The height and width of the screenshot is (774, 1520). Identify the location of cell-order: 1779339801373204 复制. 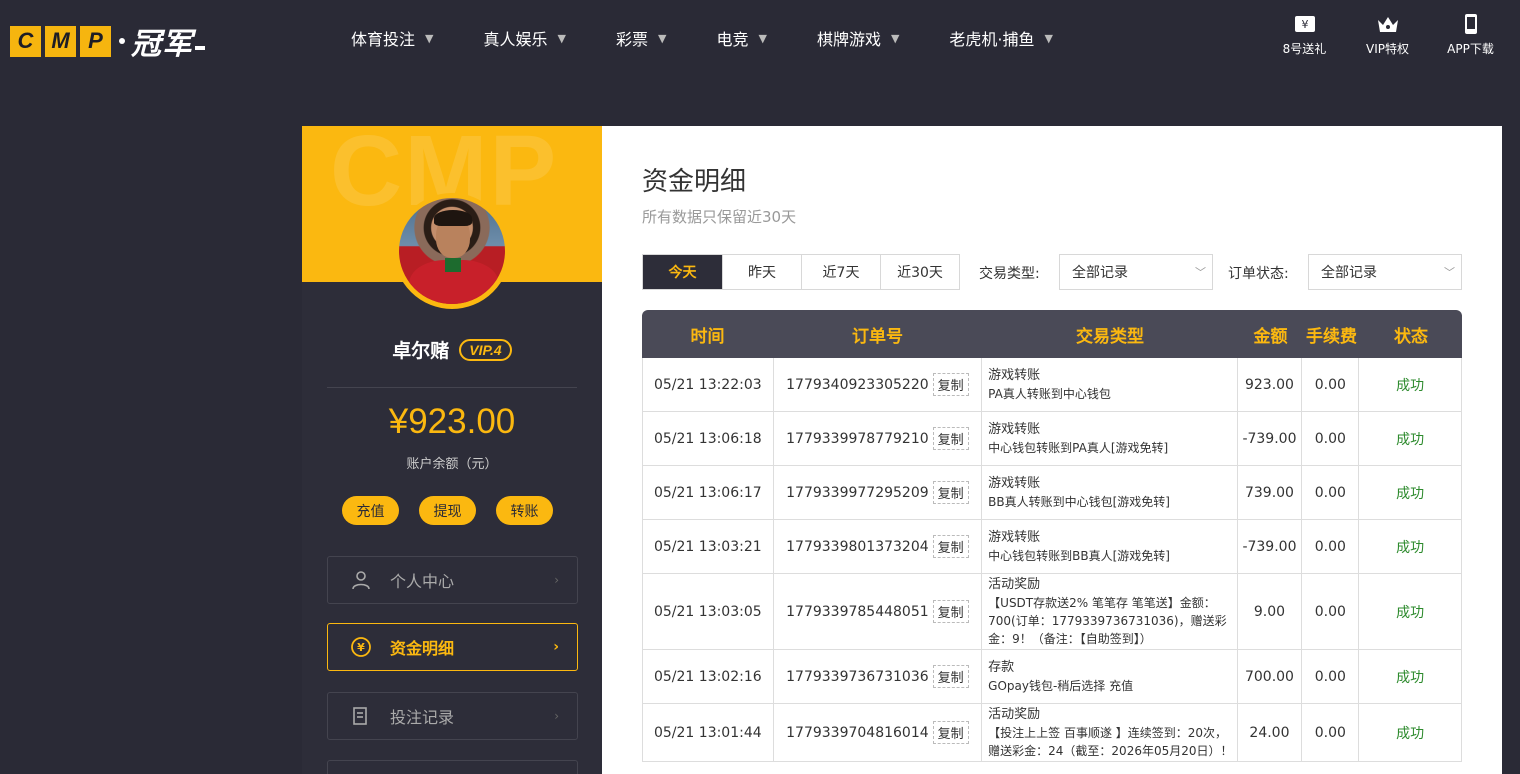
(878, 546).